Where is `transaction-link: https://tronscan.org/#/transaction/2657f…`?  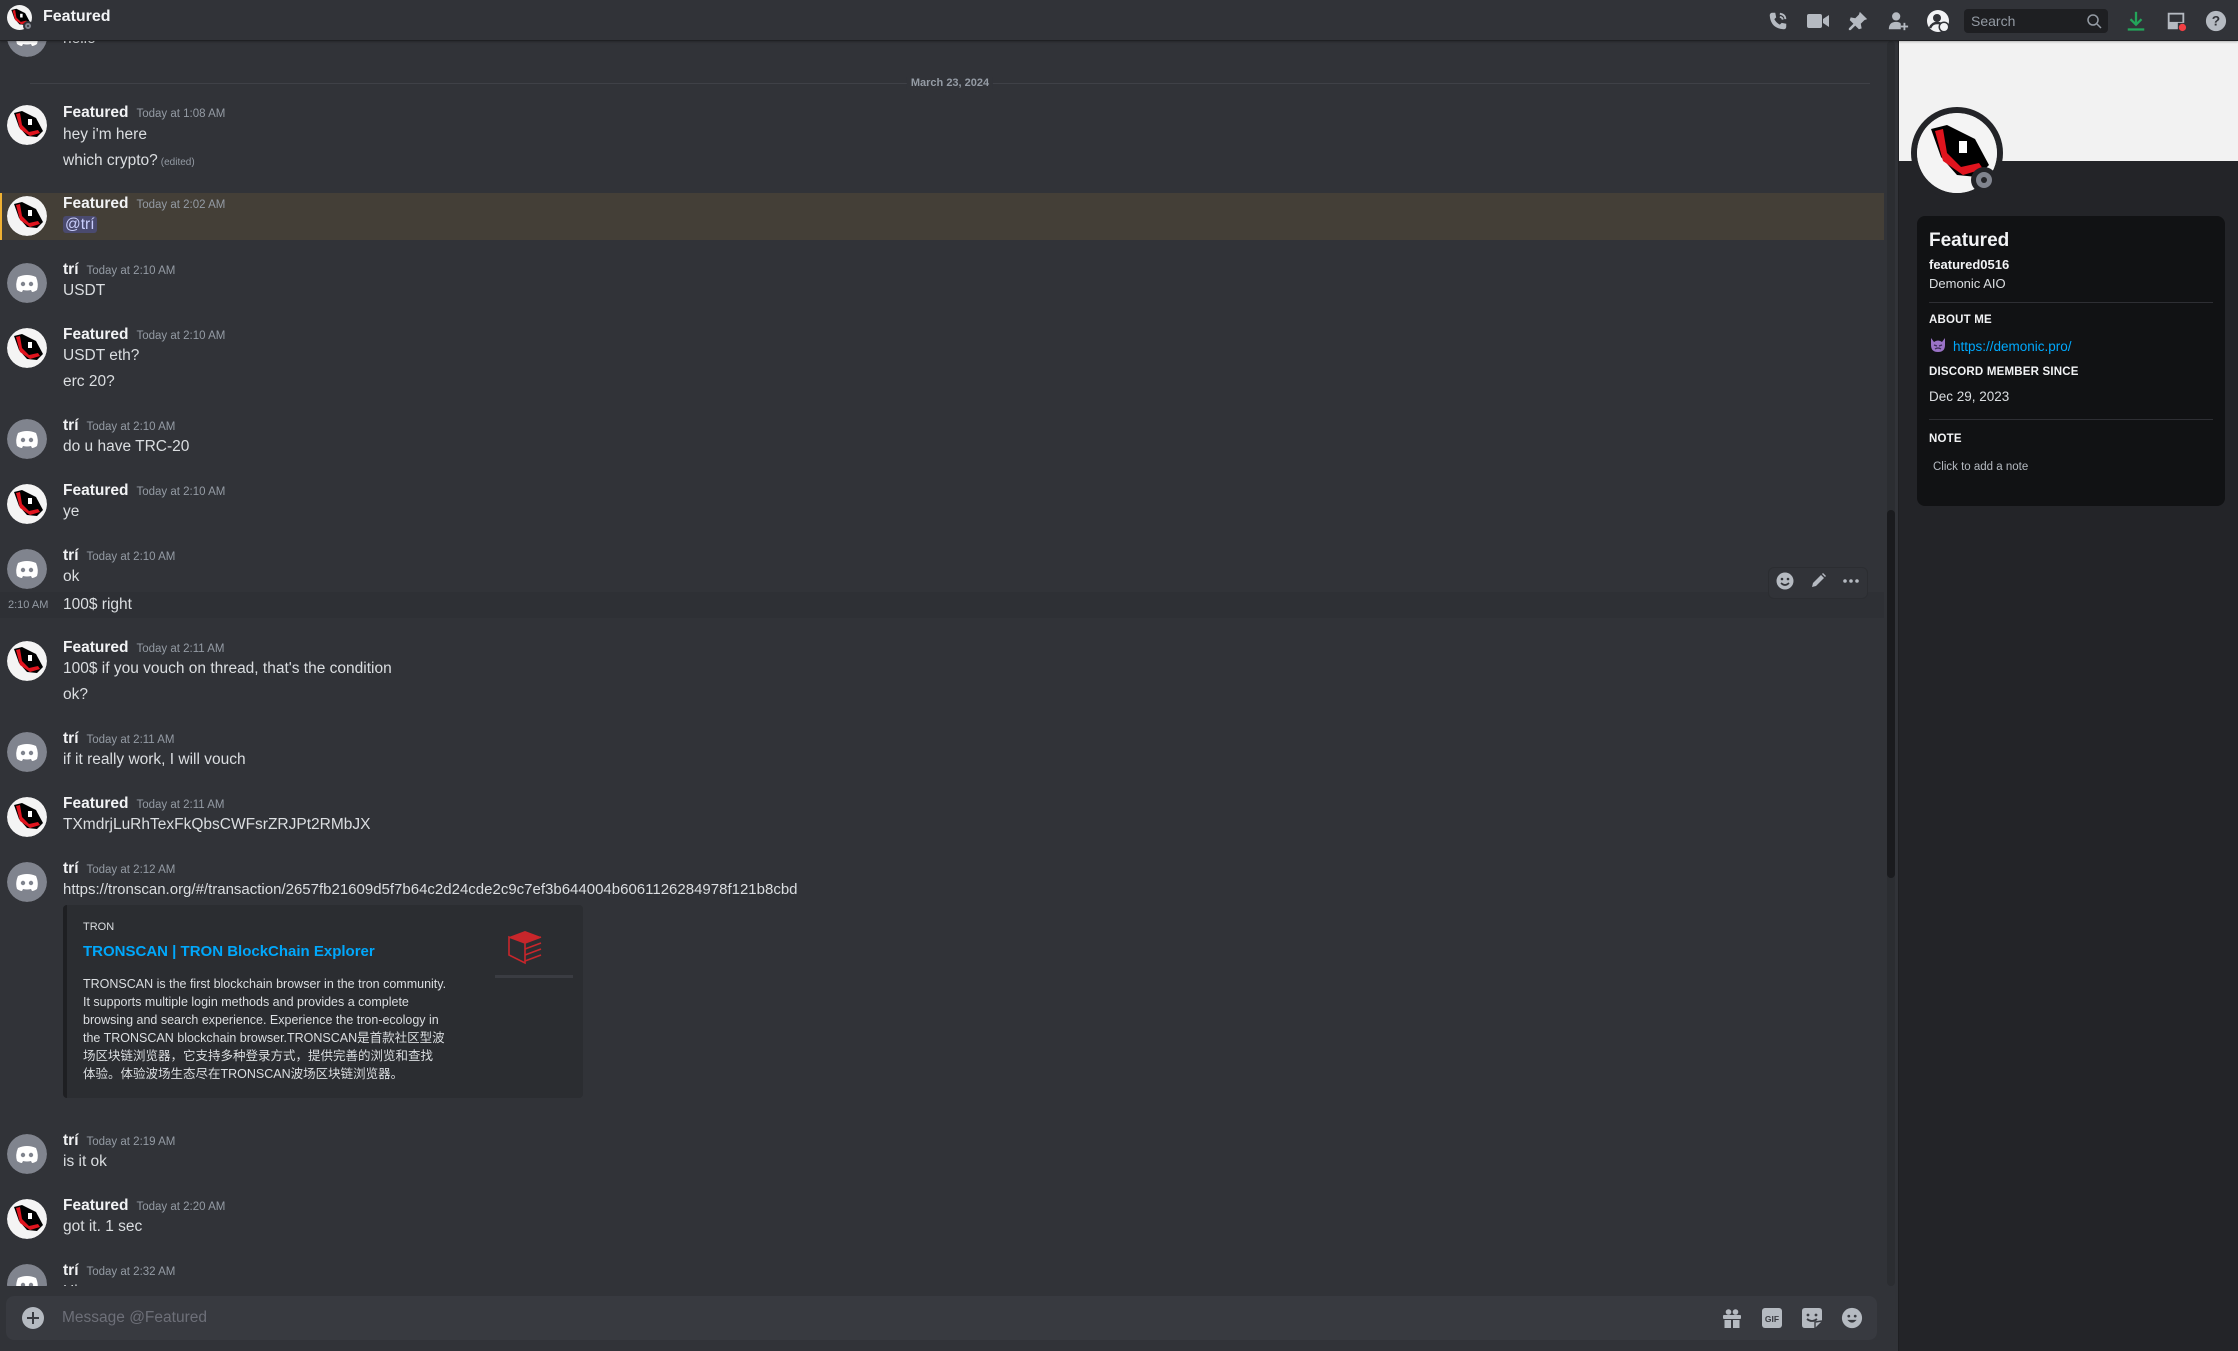 transaction-link: https://tronscan.org/#/transaction/2657f… is located at coordinates (430, 889).